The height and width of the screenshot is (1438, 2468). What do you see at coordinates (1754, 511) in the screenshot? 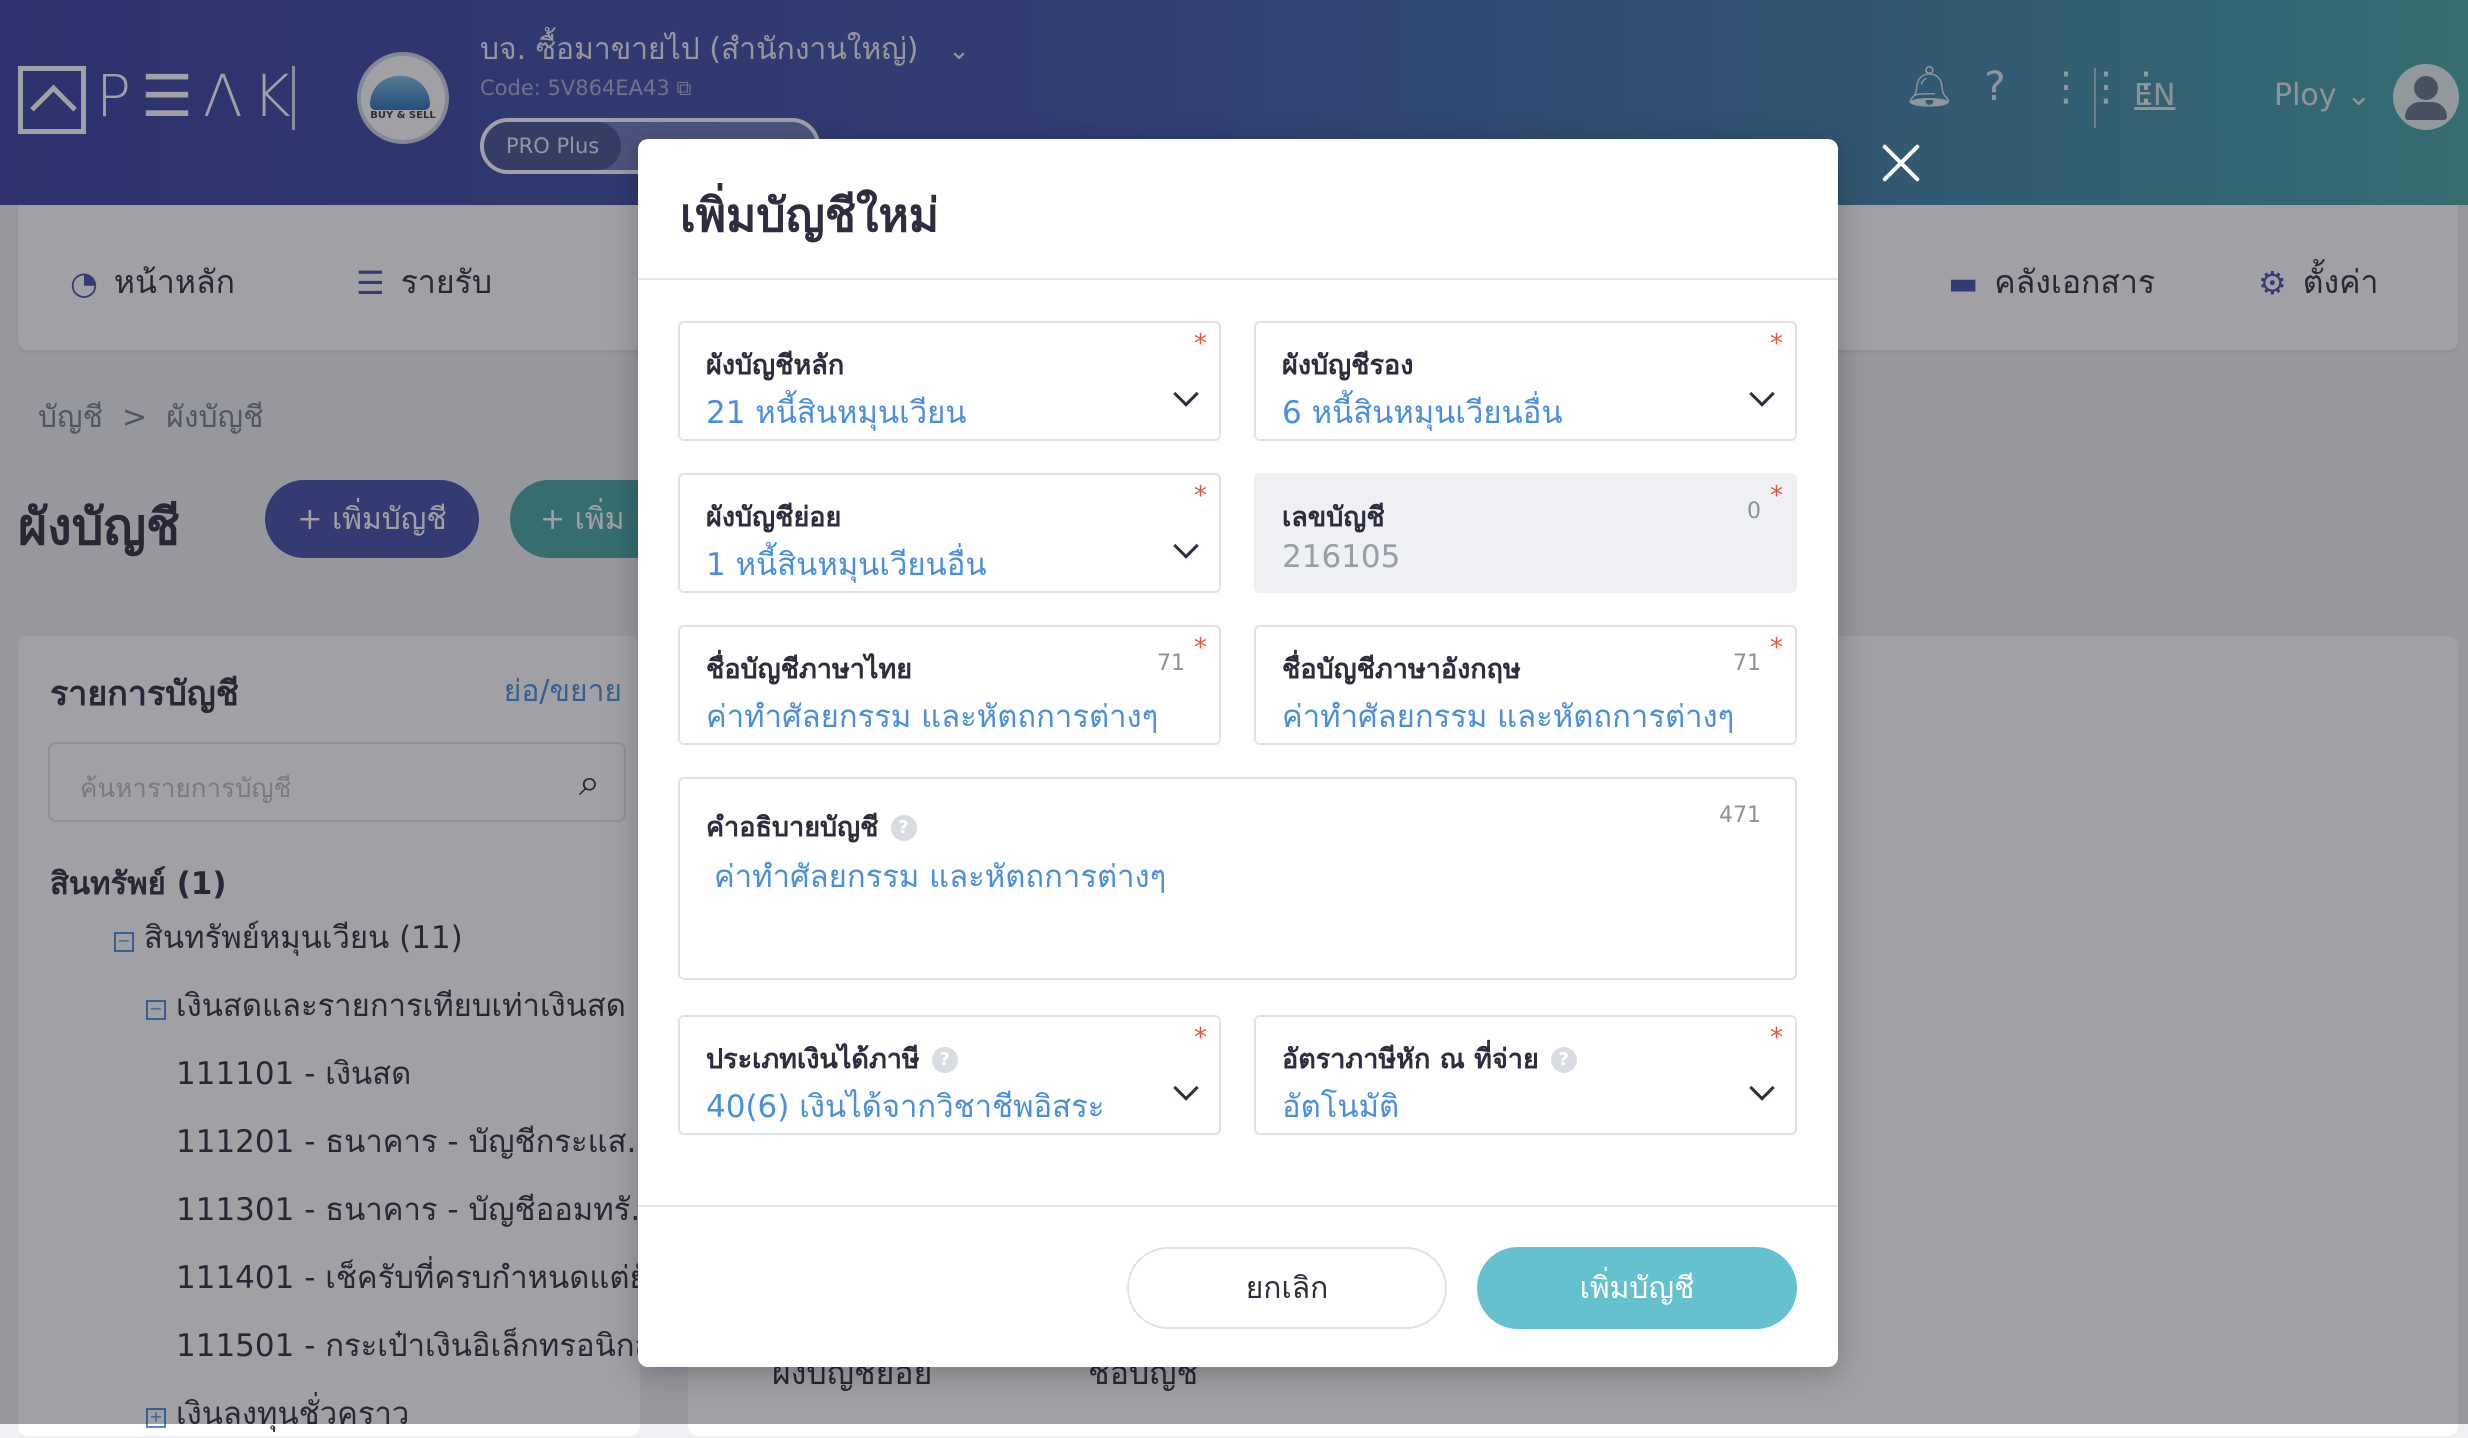
I see `char-counter: 0` at bounding box center [1754, 511].